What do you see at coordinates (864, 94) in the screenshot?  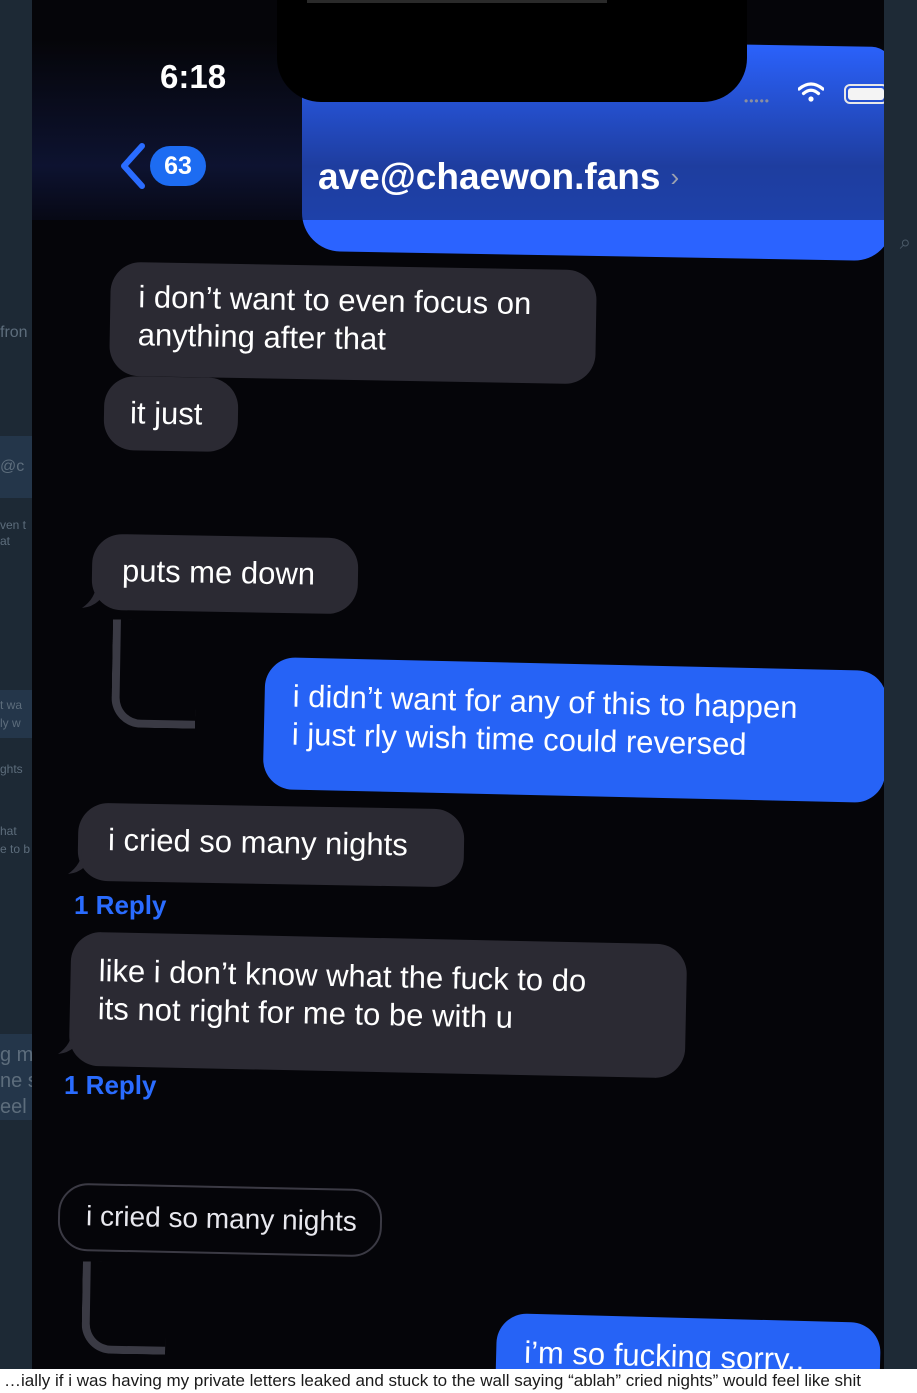 I see `battery-icon` at bounding box center [864, 94].